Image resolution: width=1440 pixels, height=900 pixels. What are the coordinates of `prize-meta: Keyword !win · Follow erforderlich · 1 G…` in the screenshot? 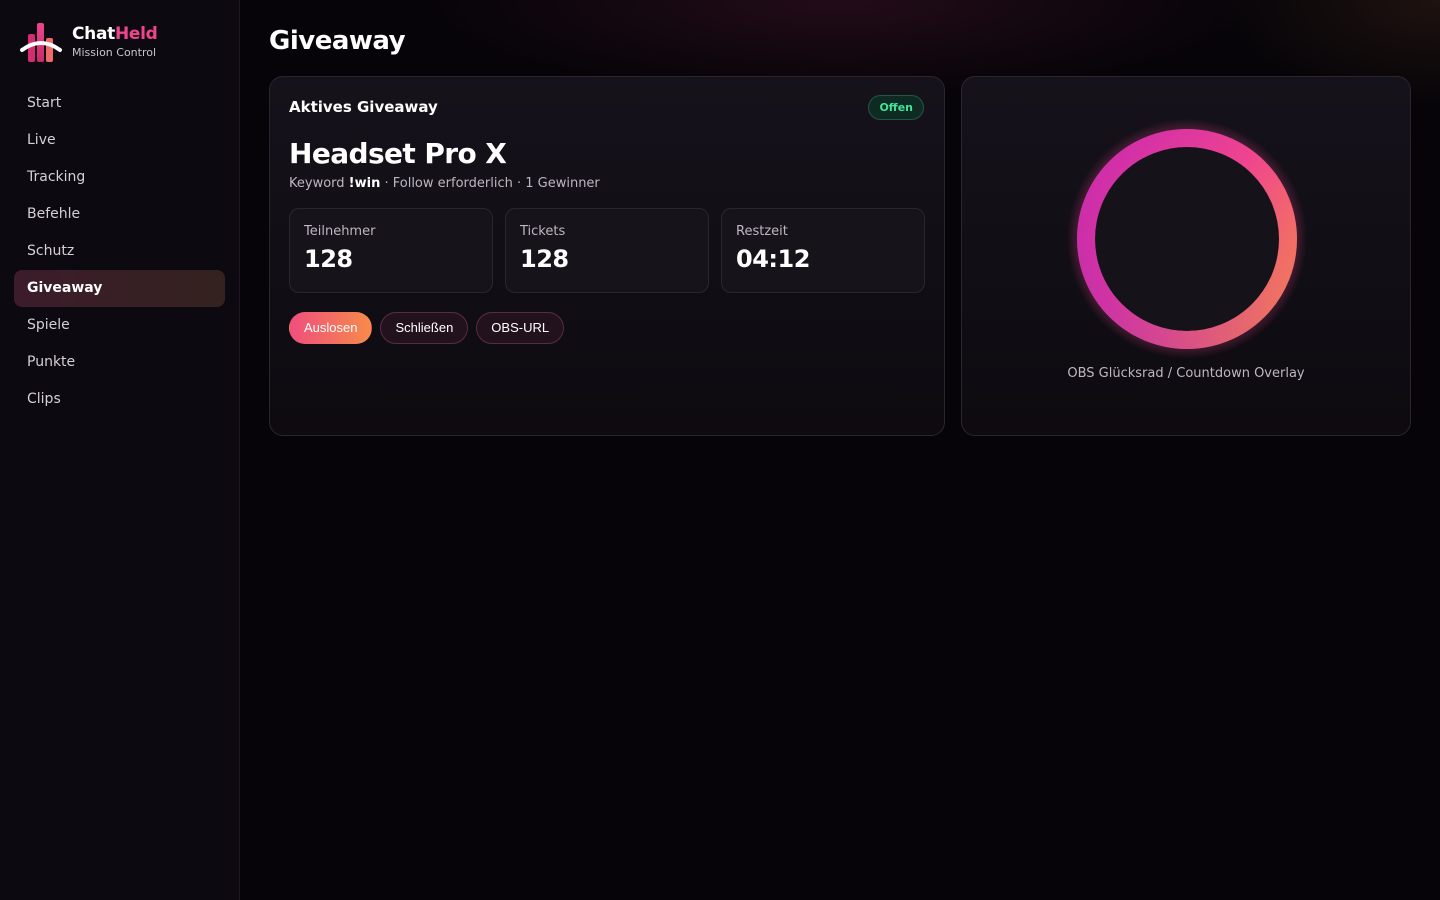 It's located at (444, 183).